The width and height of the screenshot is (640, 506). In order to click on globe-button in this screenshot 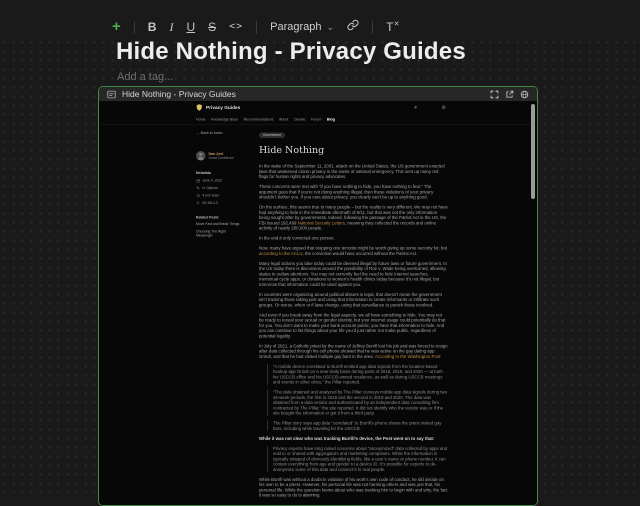, I will do `click(524, 94)`.